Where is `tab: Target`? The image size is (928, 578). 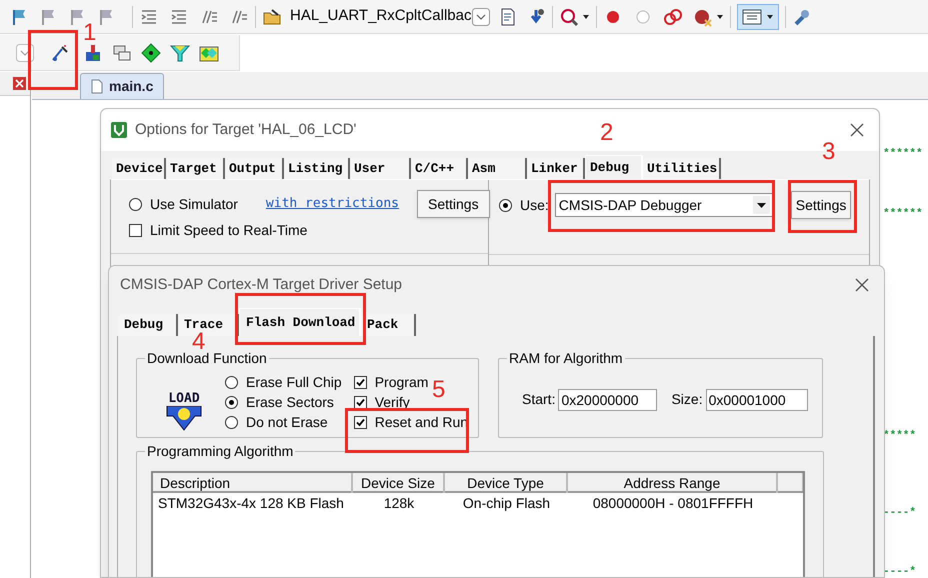
tab: Target is located at coordinates (195, 168).